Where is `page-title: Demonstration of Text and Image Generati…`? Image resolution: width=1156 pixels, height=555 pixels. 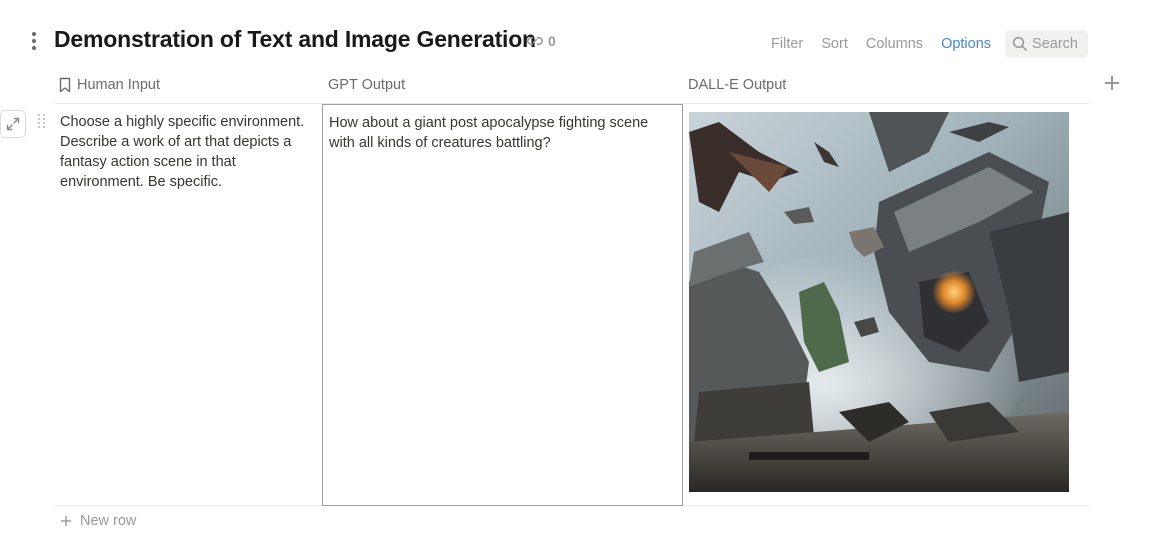
page-title: Demonstration of Text and Image Generati… is located at coordinates (295, 39).